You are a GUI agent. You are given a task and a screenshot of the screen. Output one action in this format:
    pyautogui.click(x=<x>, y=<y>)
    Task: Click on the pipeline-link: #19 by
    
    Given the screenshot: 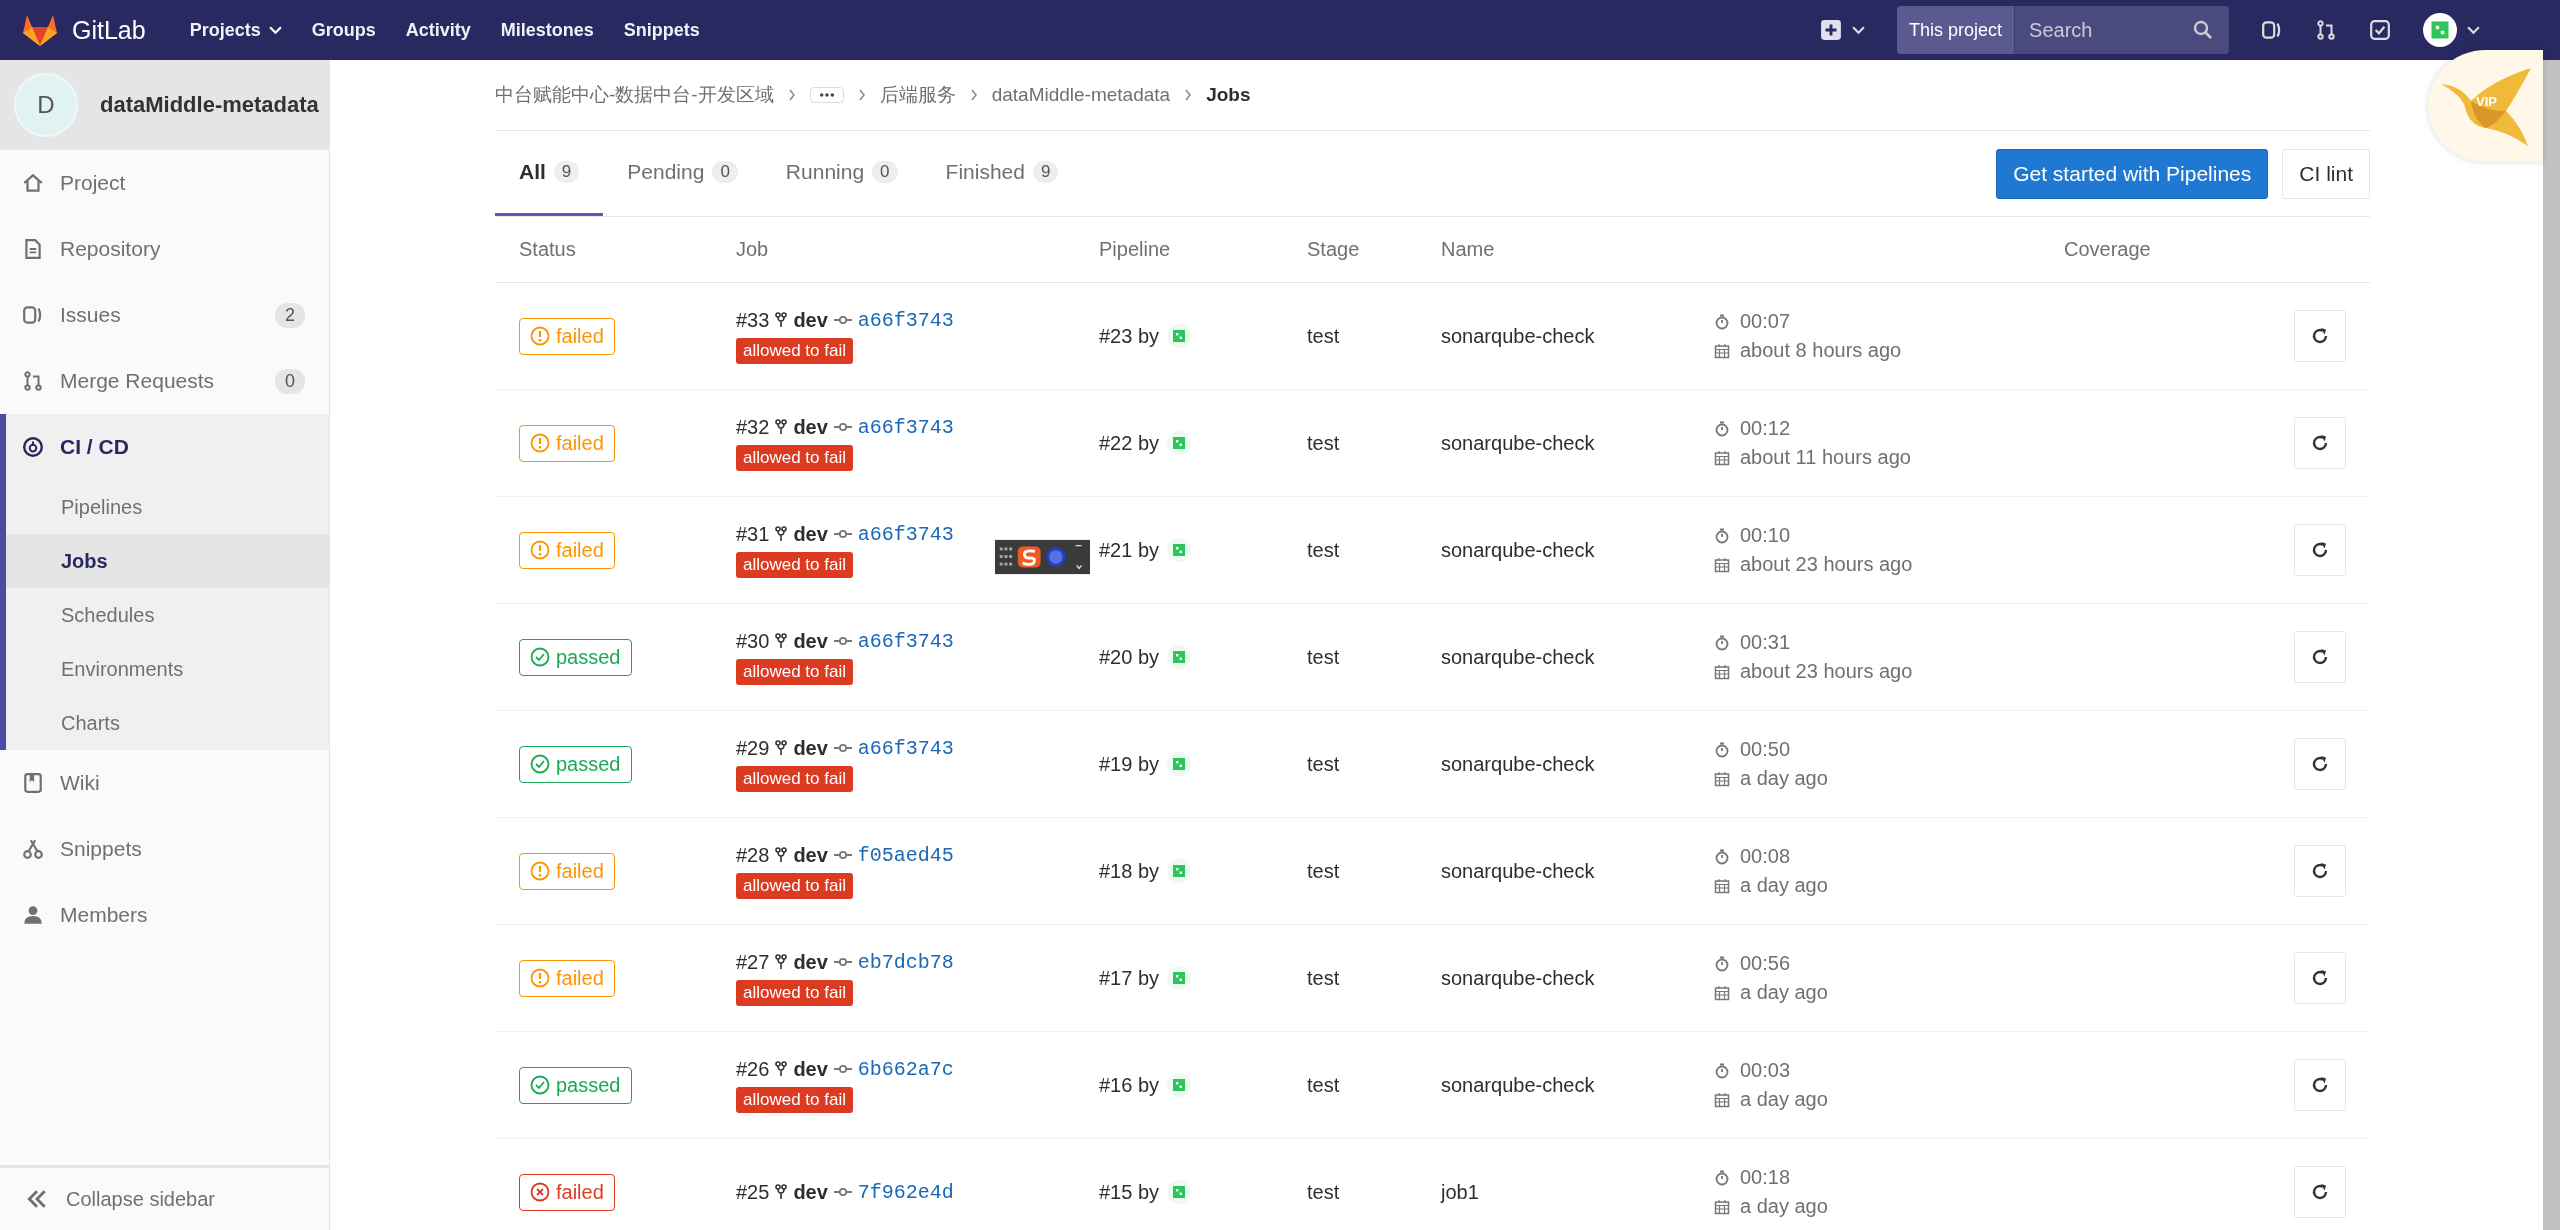 What is the action you would take?
    pyautogui.click(x=1129, y=764)
    